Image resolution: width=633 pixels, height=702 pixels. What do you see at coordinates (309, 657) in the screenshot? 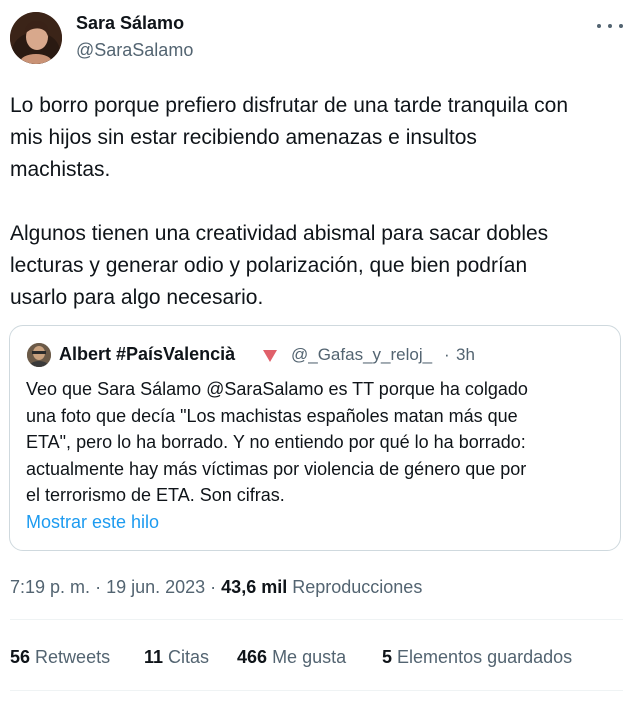
I see `likes-label: Me gusta` at bounding box center [309, 657].